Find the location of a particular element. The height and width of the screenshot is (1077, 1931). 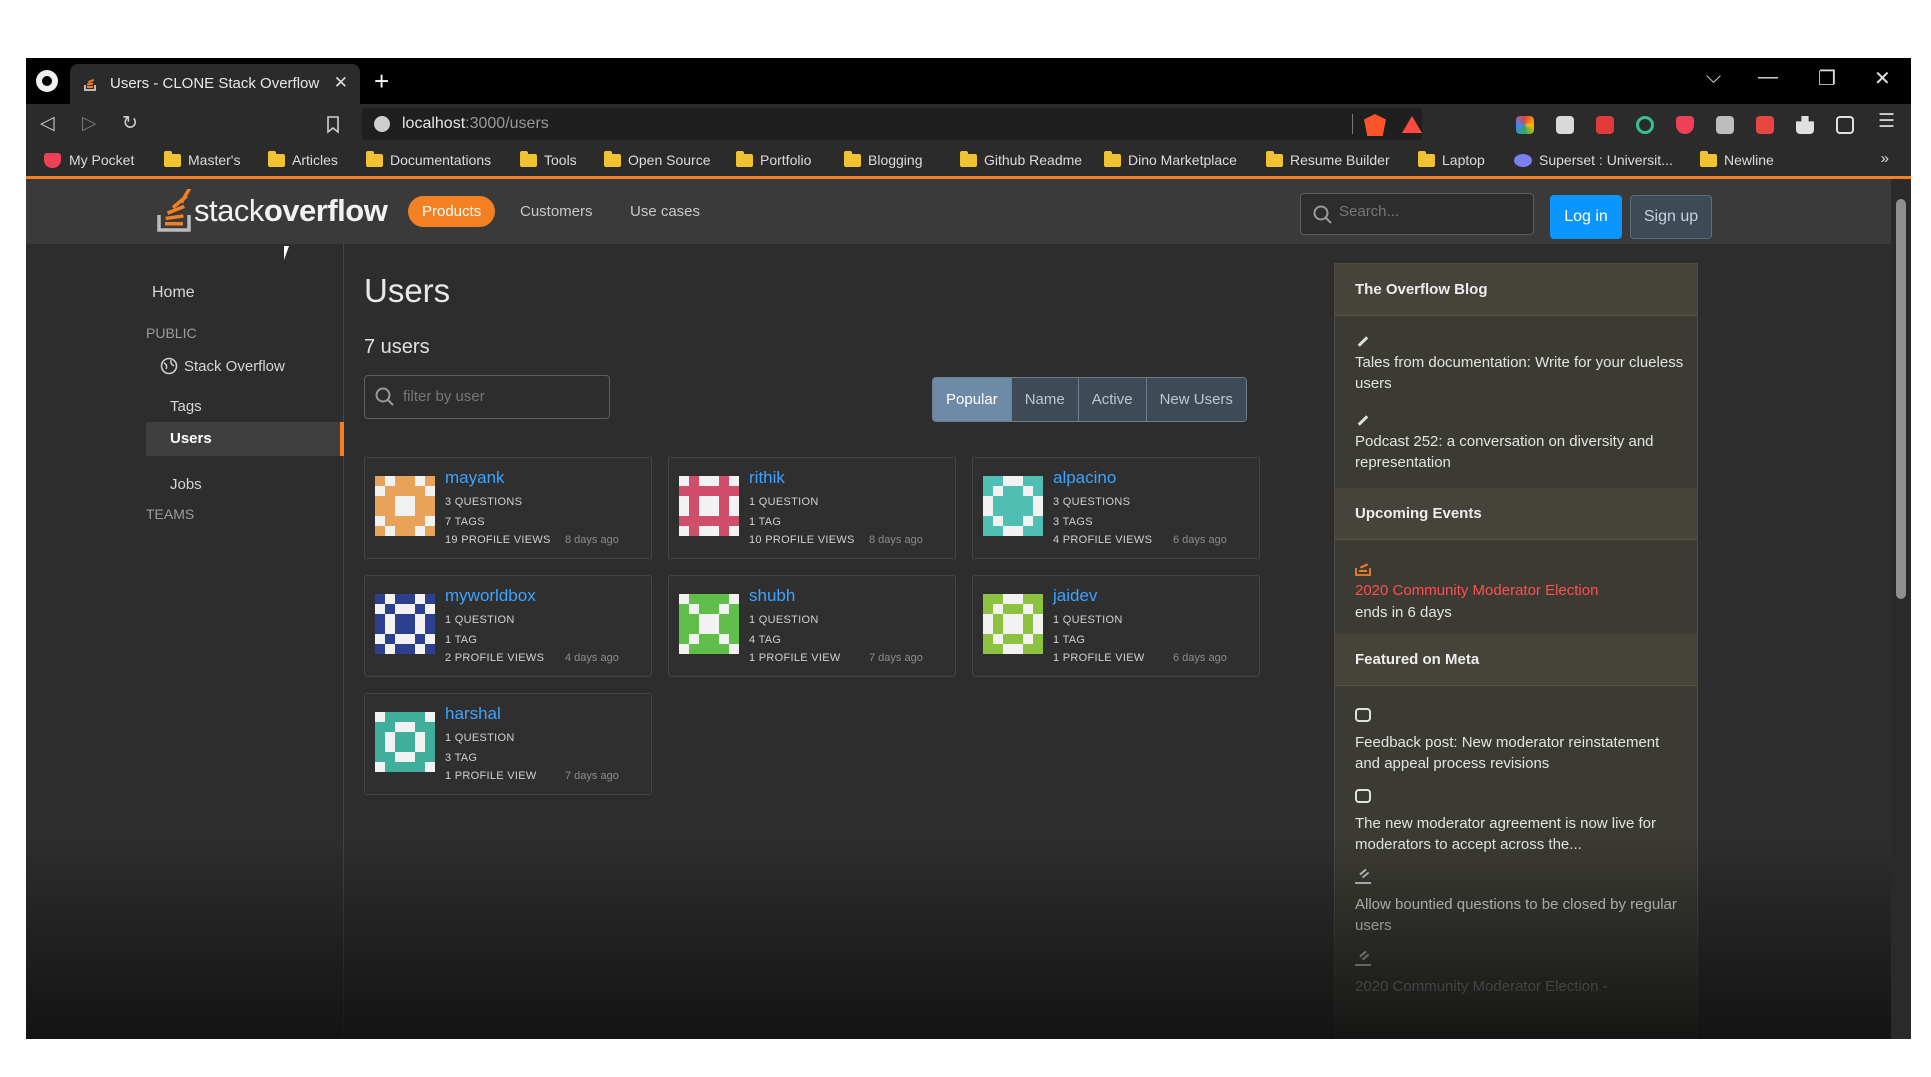

bookmark-portfolio: Portfolio is located at coordinates (773, 159).